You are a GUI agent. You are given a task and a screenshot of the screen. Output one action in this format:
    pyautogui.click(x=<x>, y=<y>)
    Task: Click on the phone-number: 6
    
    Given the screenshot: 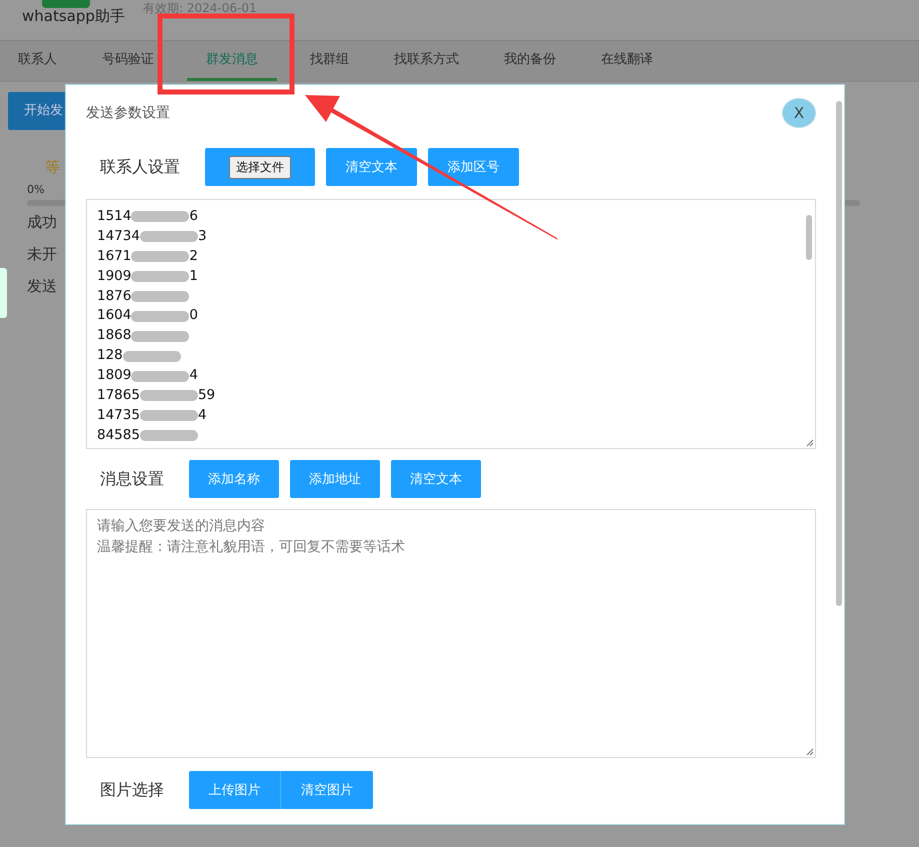 What is the action you would take?
    pyautogui.click(x=193, y=216)
    